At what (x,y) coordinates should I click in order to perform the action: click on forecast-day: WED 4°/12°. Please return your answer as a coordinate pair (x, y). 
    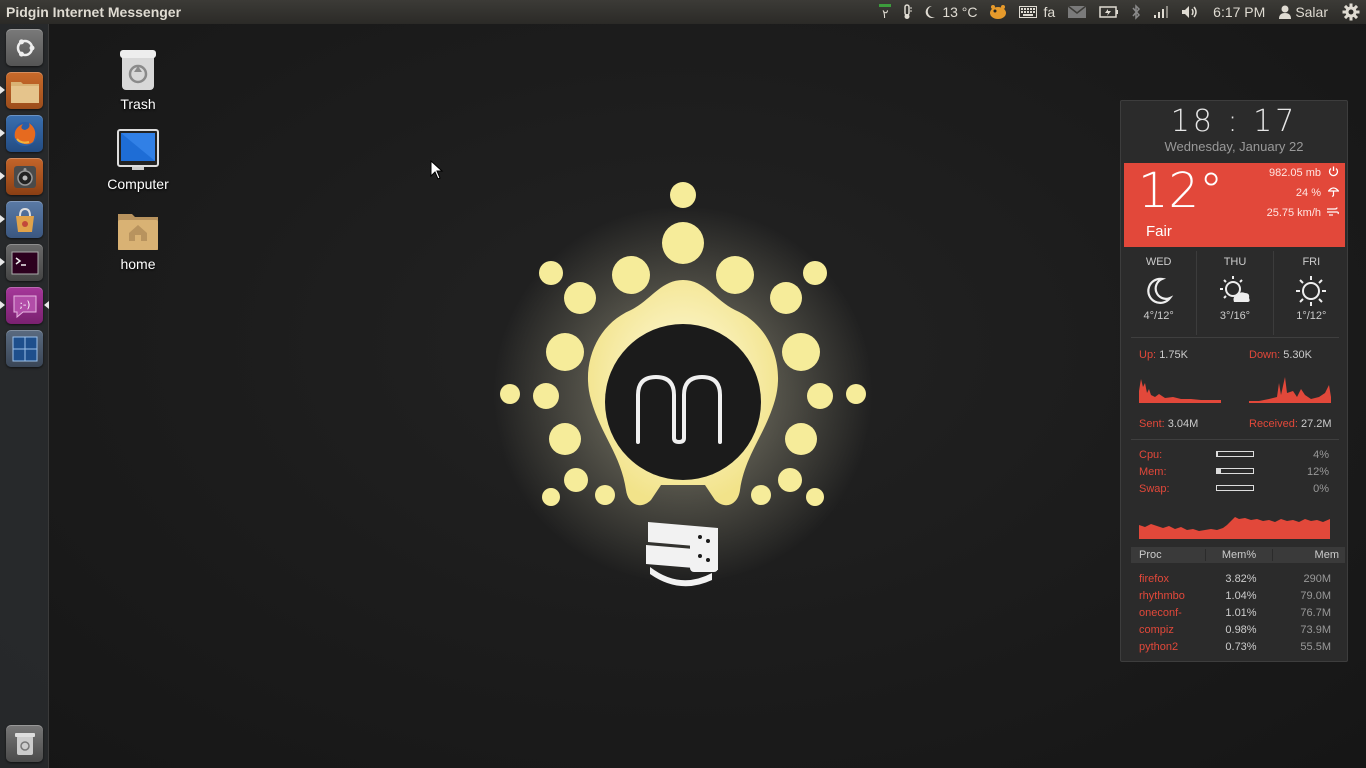
    Looking at the image, I should click on (1158, 293).